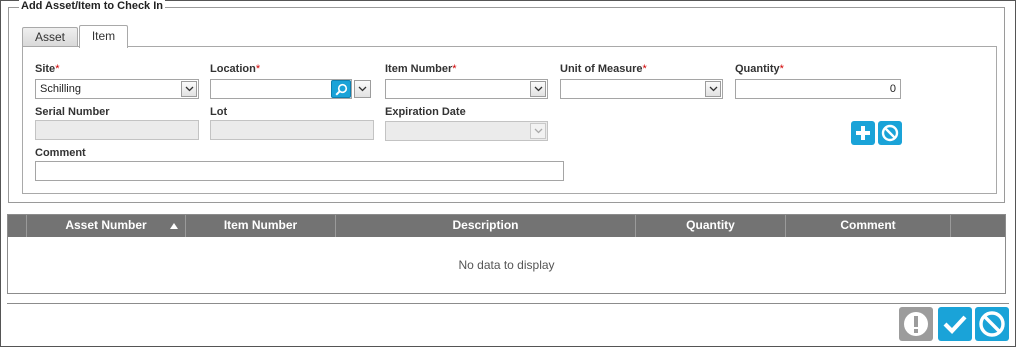 The width and height of the screenshot is (1016, 347). Describe the element at coordinates (47, 69) in the screenshot. I see `site-label: Site*` at that location.